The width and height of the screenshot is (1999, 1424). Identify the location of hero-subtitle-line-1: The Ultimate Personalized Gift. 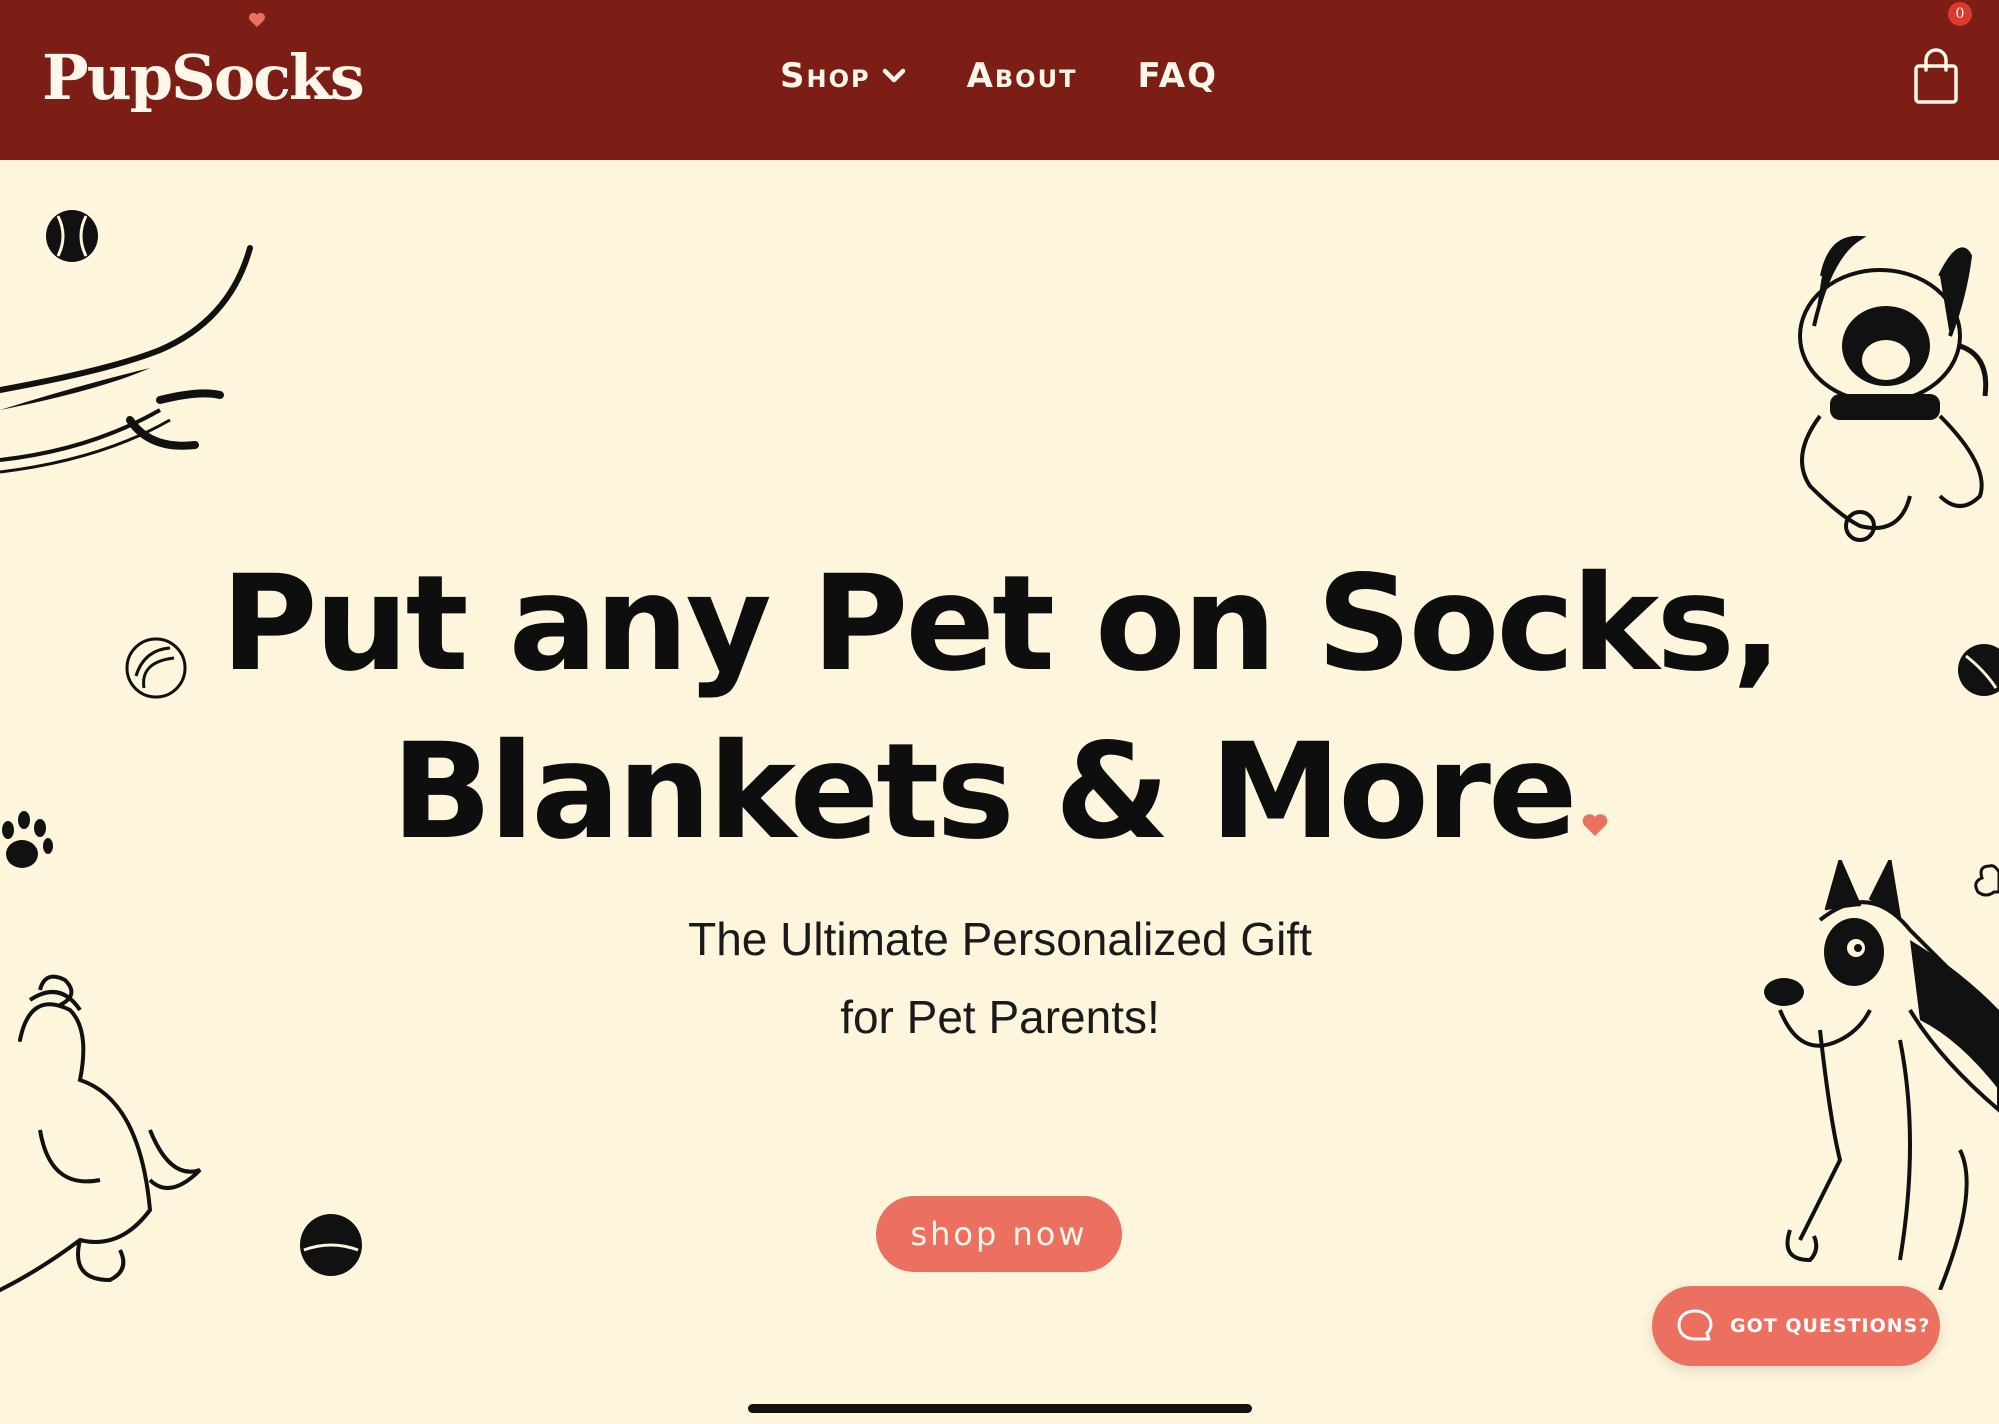
(1000, 939).